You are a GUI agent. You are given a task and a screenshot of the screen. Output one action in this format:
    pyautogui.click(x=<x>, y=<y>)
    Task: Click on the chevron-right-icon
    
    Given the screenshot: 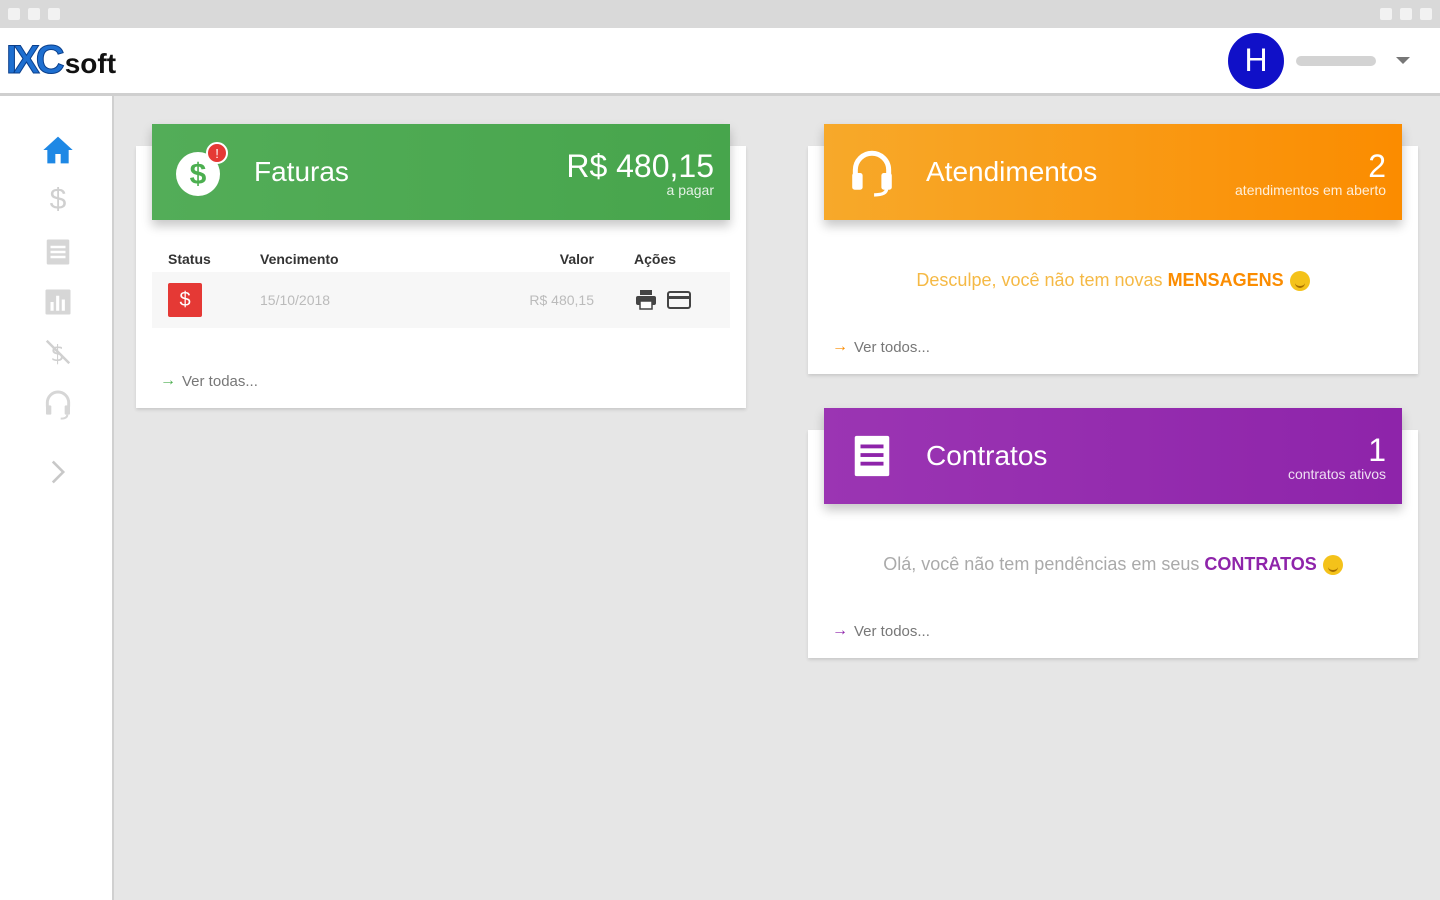 What is the action you would take?
    pyautogui.click(x=58, y=472)
    